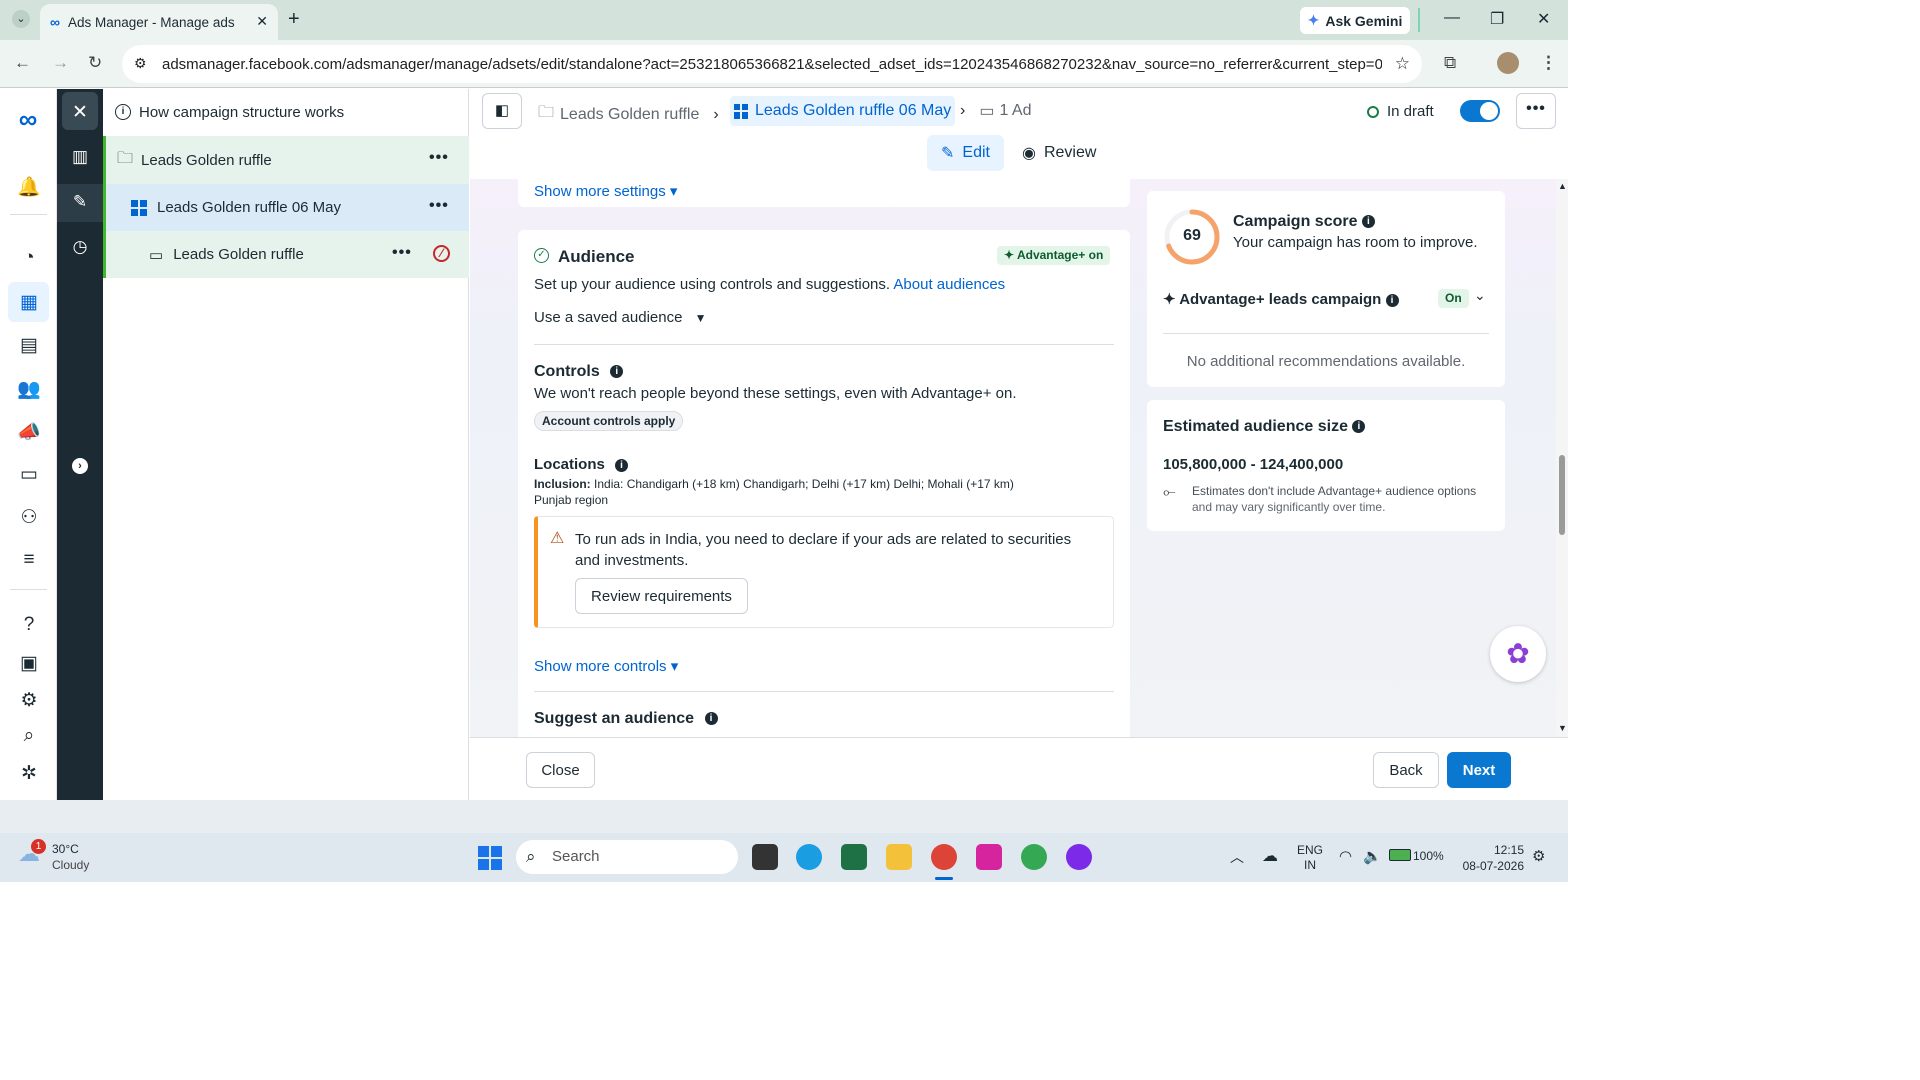 The height and width of the screenshot is (1080, 1920). What do you see at coordinates (95, 63) in the screenshot?
I see `reload-icon: ↻` at bounding box center [95, 63].